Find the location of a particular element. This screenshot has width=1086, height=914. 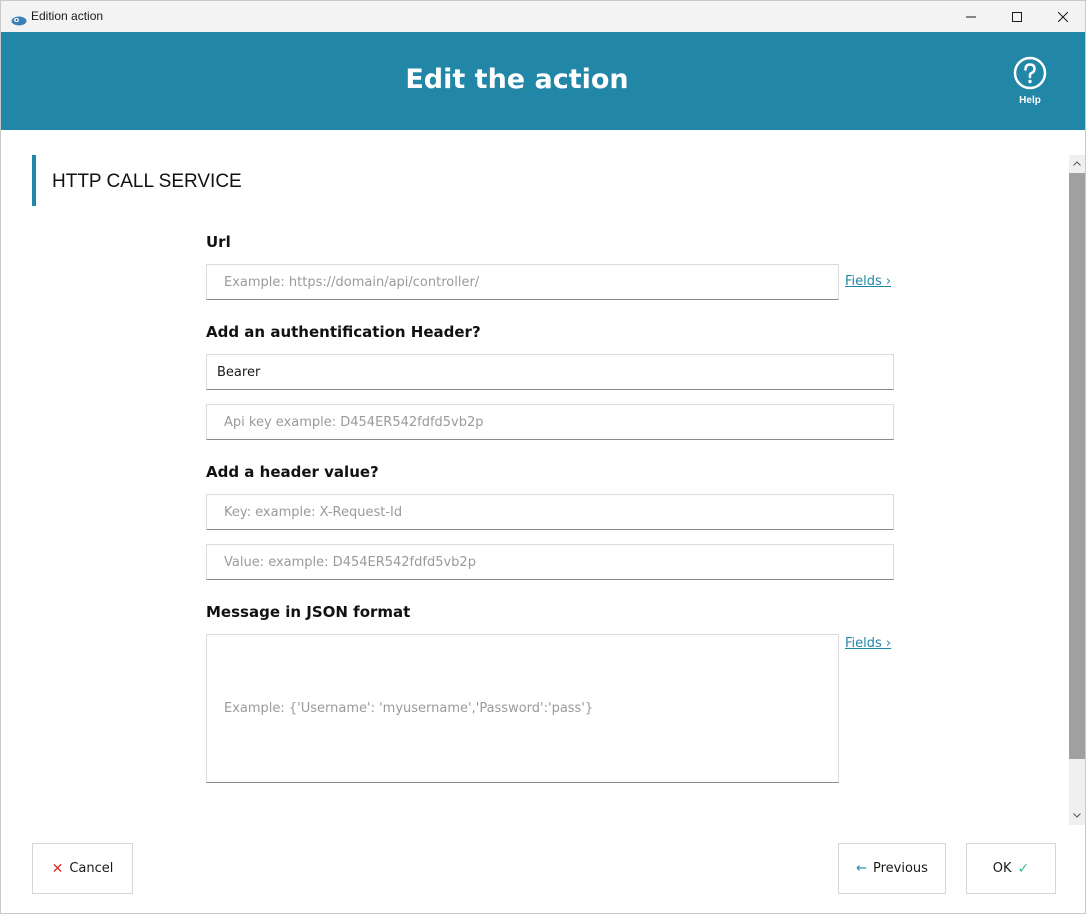

previous-label: Previous is located at coordinates (900, 868).